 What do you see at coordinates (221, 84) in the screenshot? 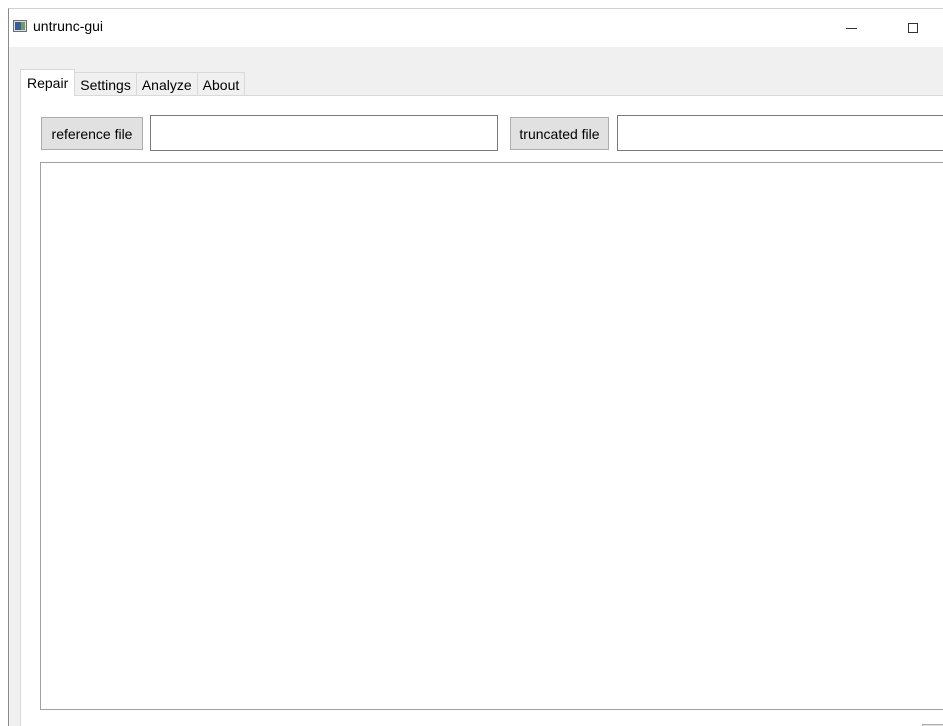
I see `tab-about: About` at bounding box center [221, 84].